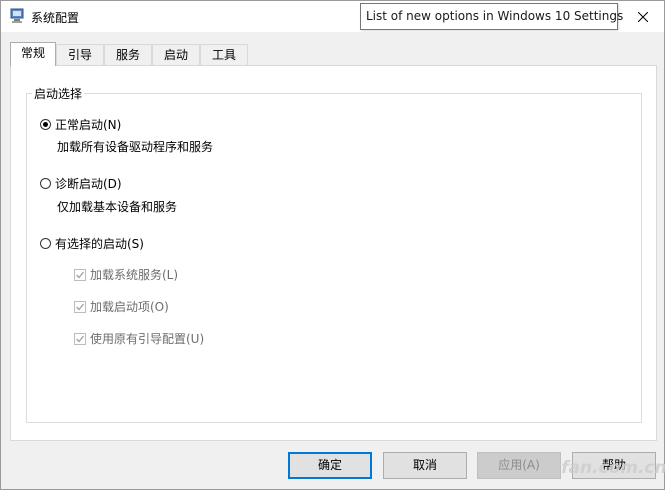 This screenshot has height=490, width=665. What do you see at coordinates (17, 16) in the screenshot?
I see `msconfig-icon` at bounding box center [17, 16].